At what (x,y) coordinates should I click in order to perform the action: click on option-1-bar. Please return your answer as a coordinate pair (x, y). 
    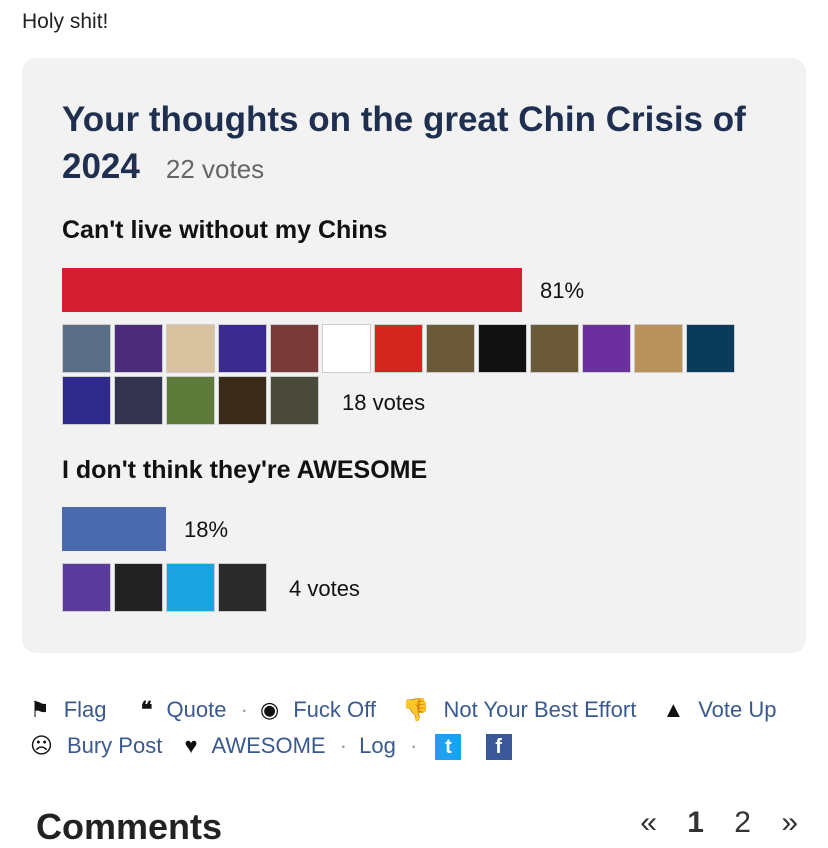
    Looking at the image, I should click on (292, 290).